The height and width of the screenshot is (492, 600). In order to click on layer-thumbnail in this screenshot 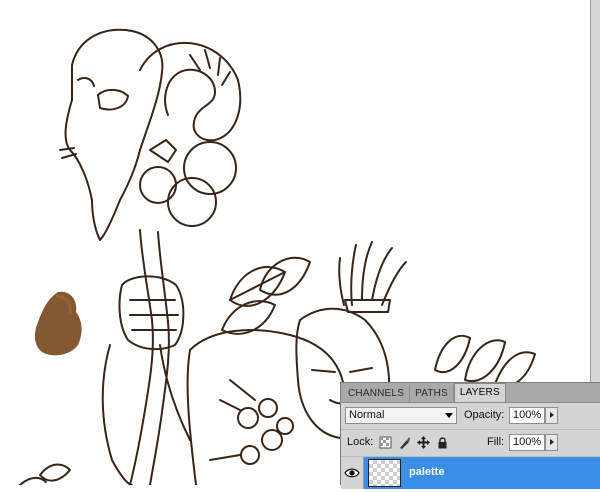, I will do `click(384, 473)`.